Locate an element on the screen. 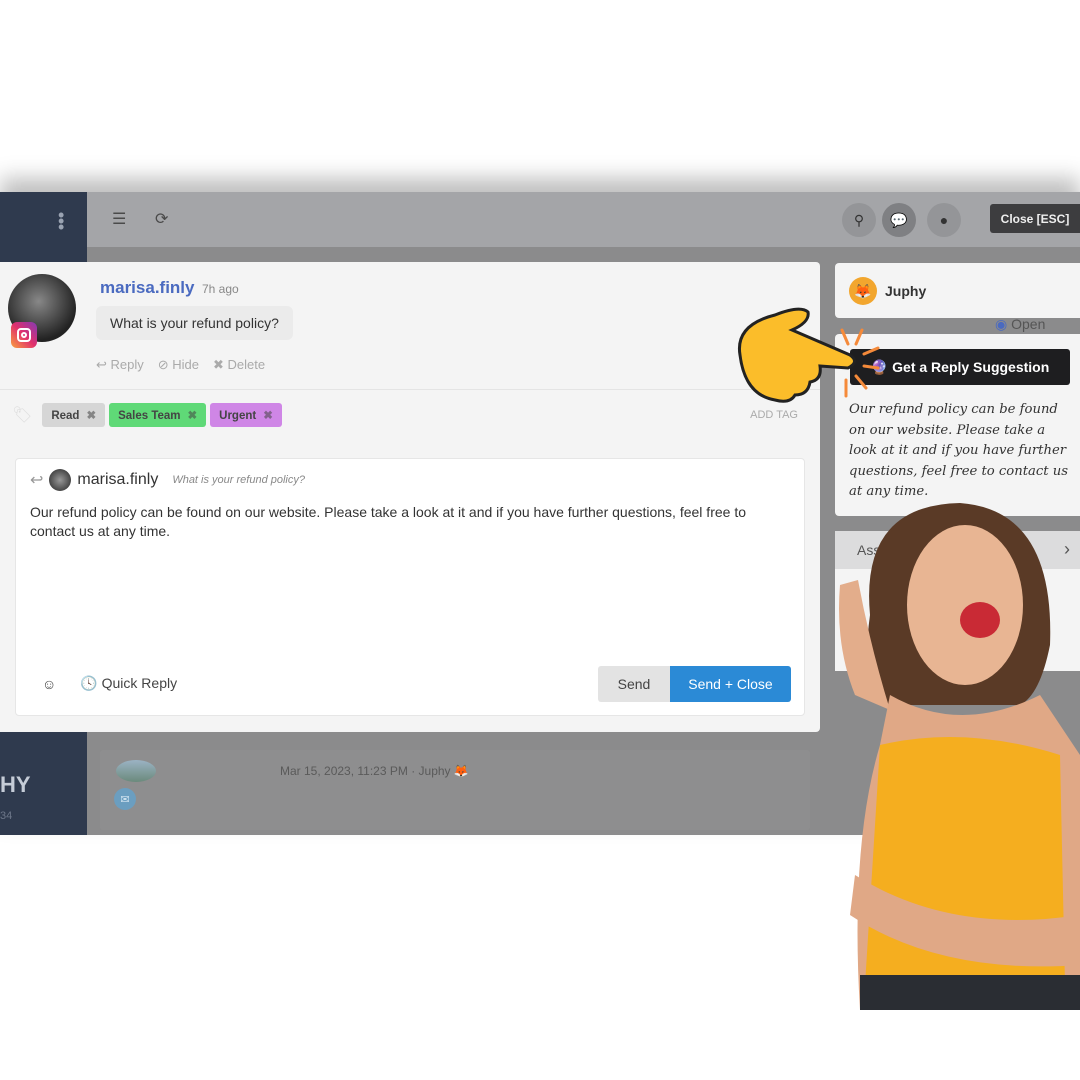  x-icon: ✖ is located at coordinates (220, 364).